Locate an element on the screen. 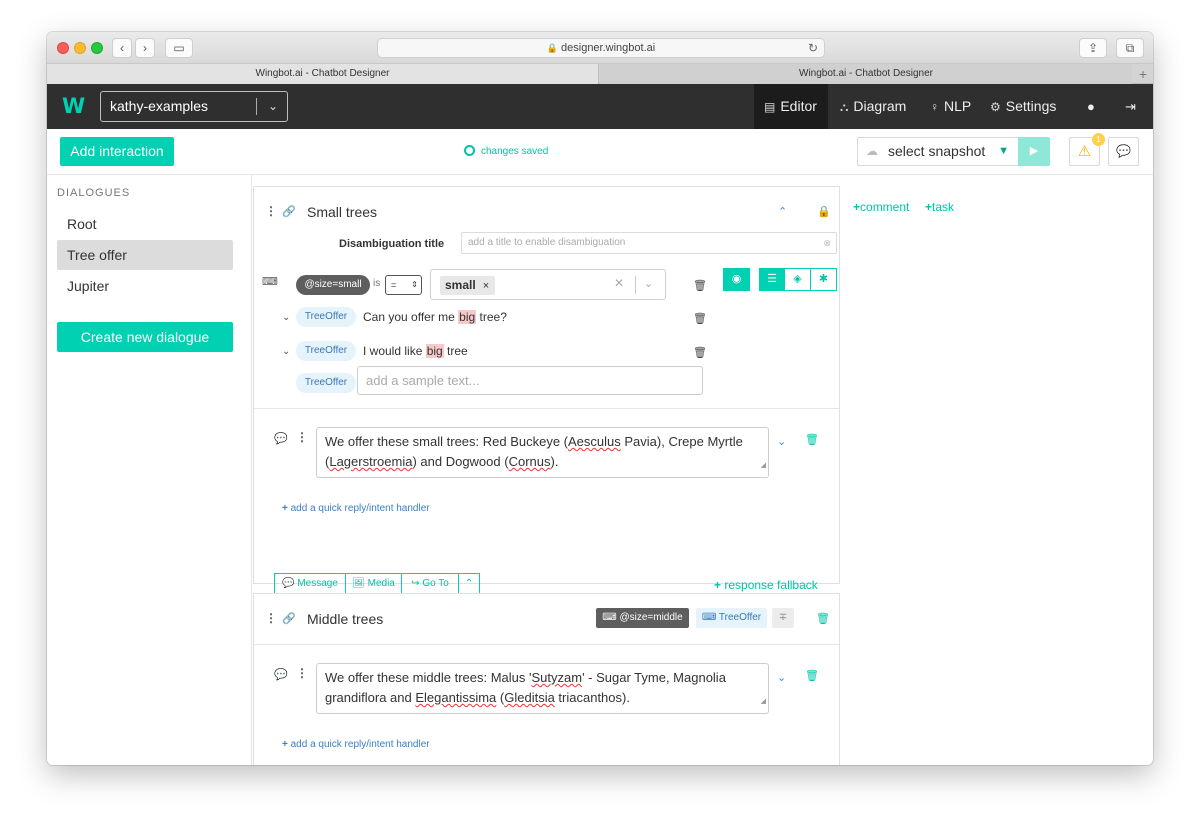  disambiguation-input: add a title to enable disambiguation ⊗ is located at coordinates (649, 243).